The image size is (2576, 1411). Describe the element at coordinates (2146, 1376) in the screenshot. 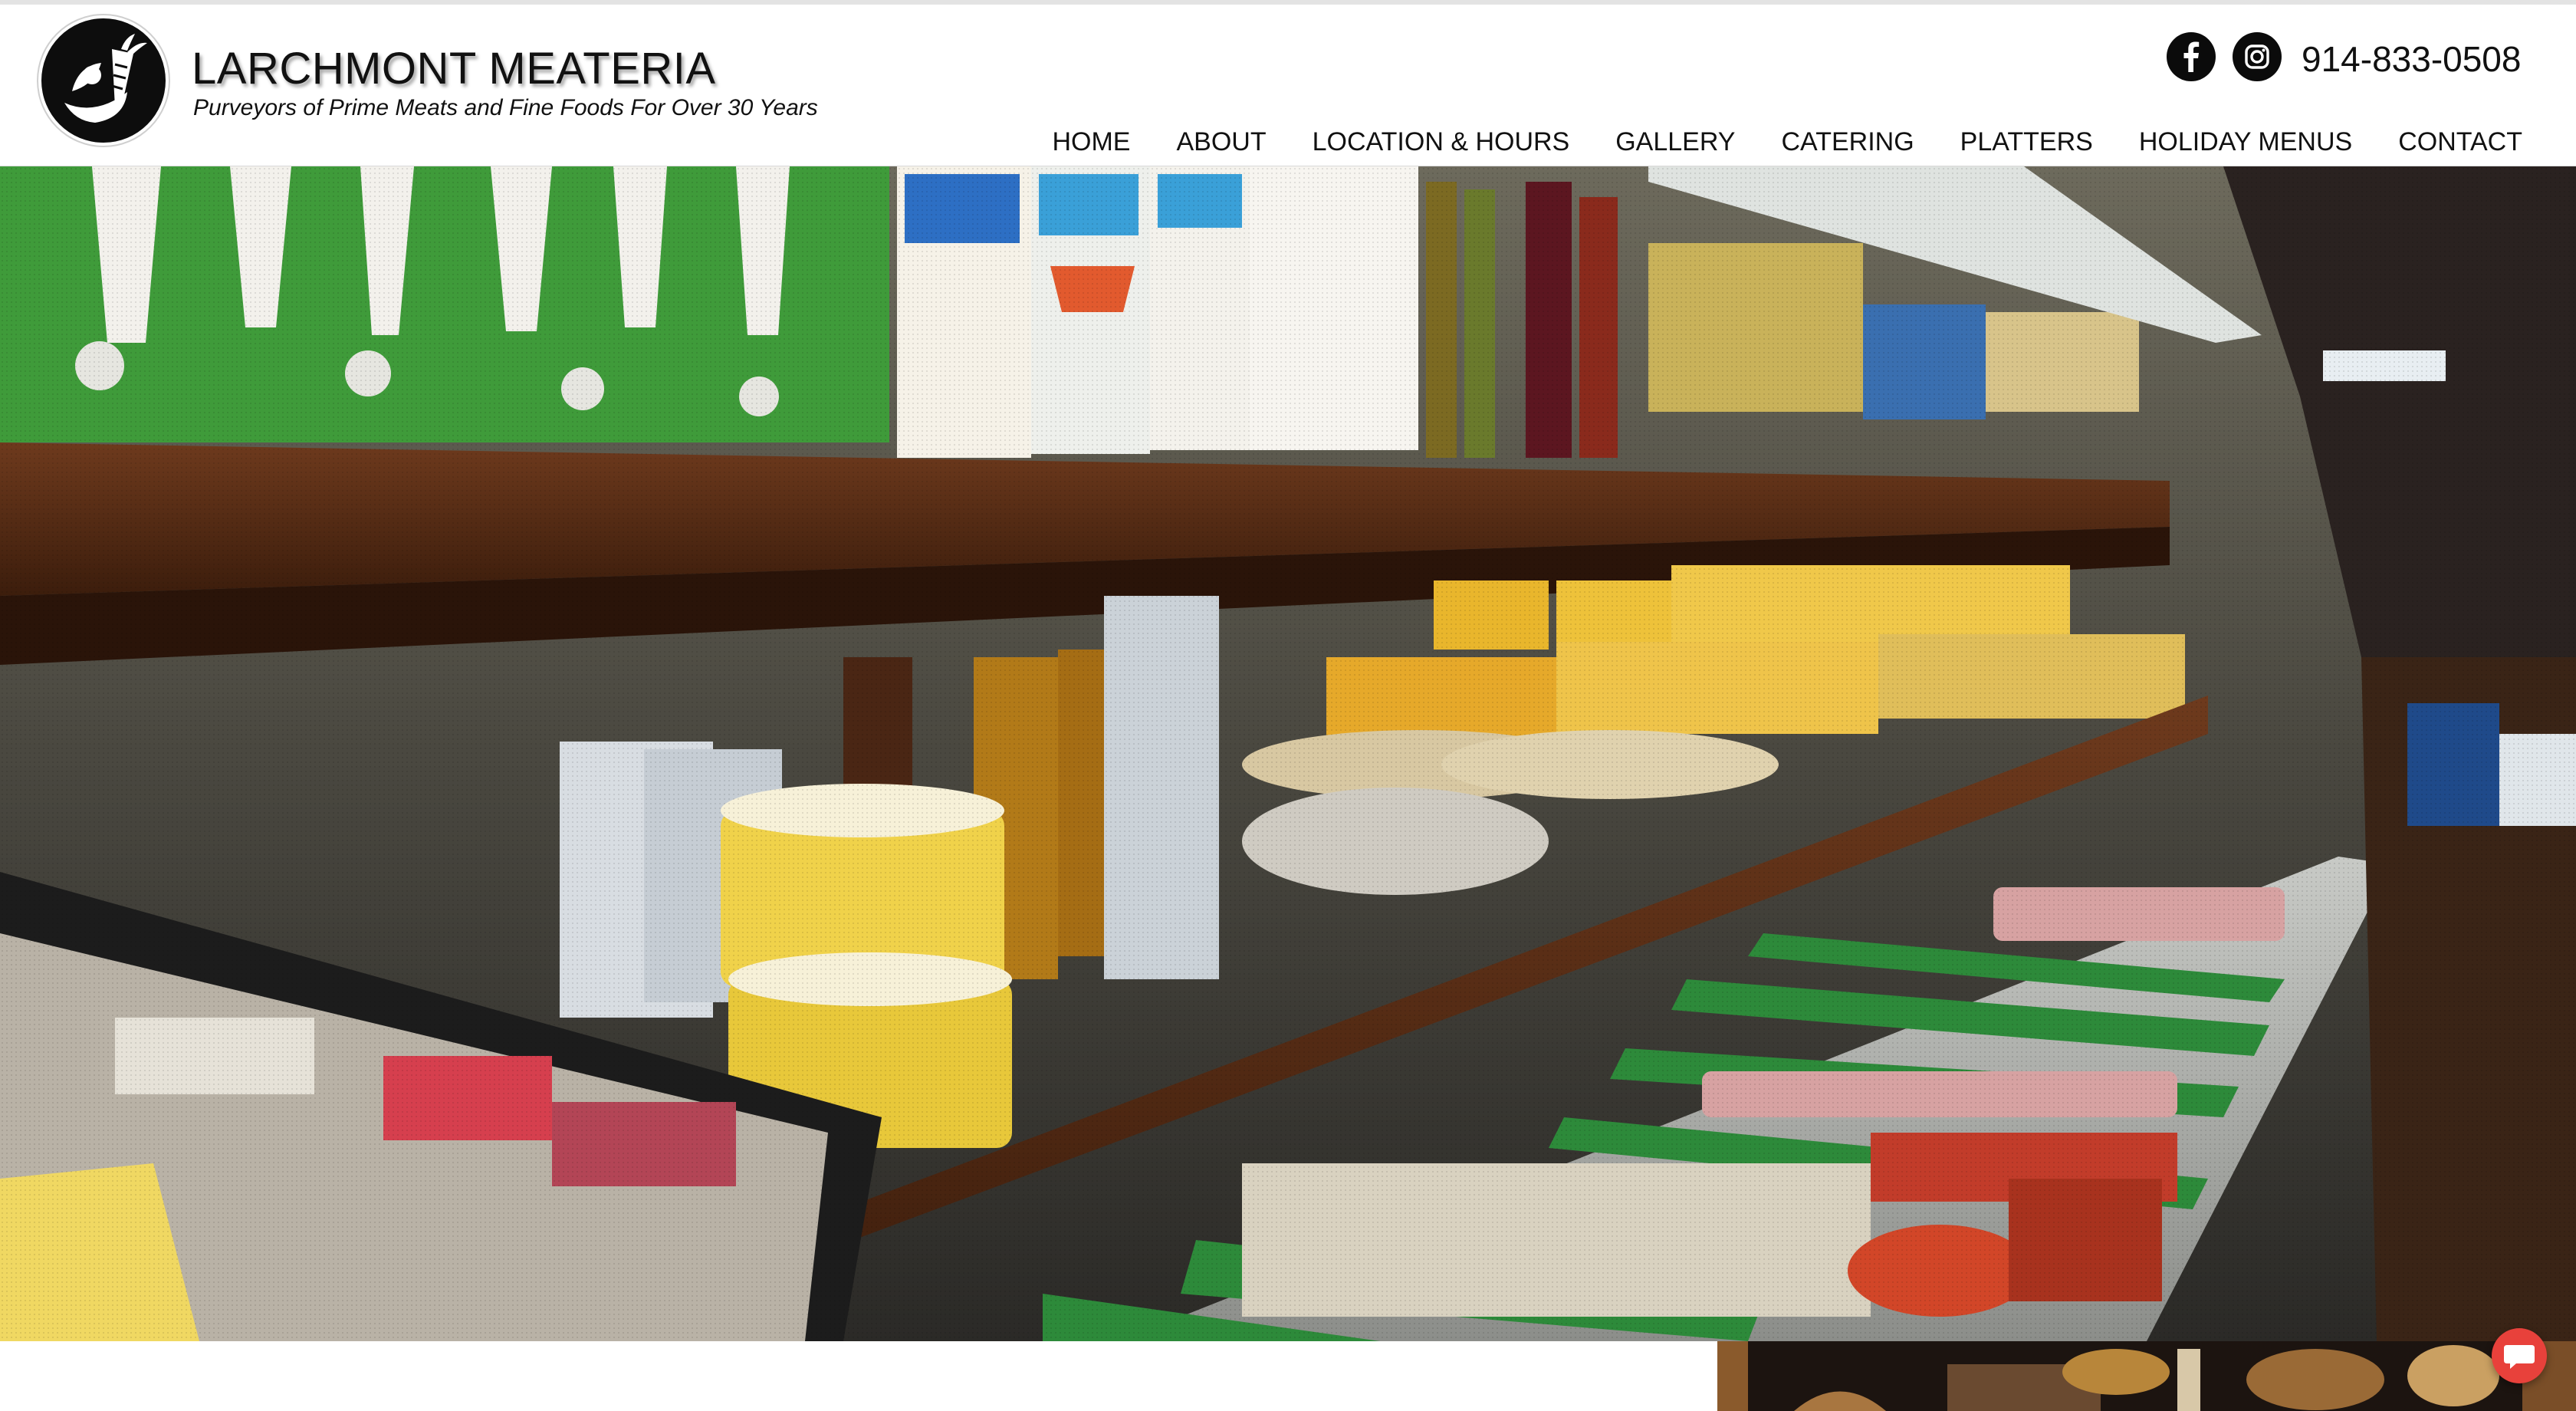

I see `gallery-strip-image` at that location.